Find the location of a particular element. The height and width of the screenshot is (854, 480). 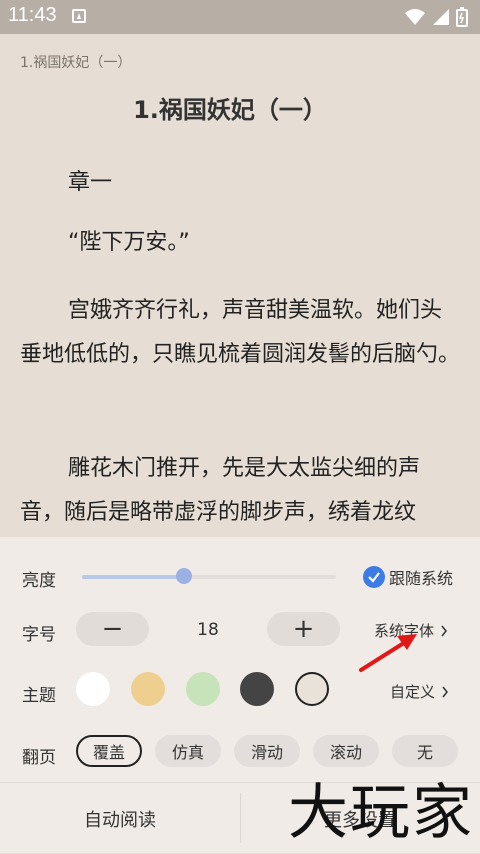

page-turn-slide: 滑动 is located at coordinates (267, 751).